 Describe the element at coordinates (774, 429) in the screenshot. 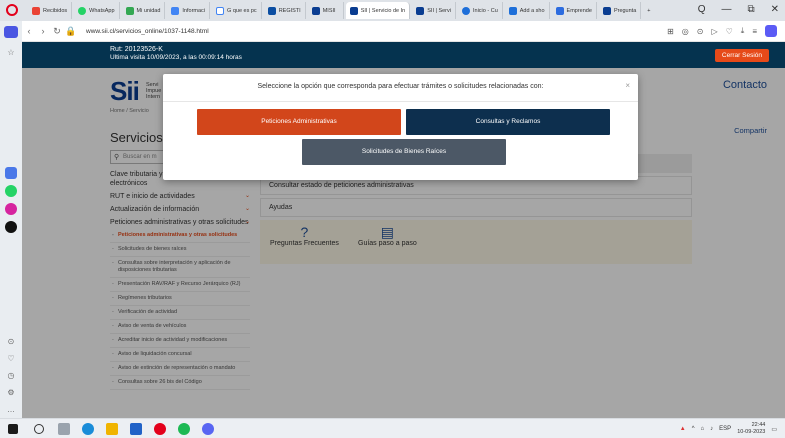

I see `notification-icon: ▭` at that location.